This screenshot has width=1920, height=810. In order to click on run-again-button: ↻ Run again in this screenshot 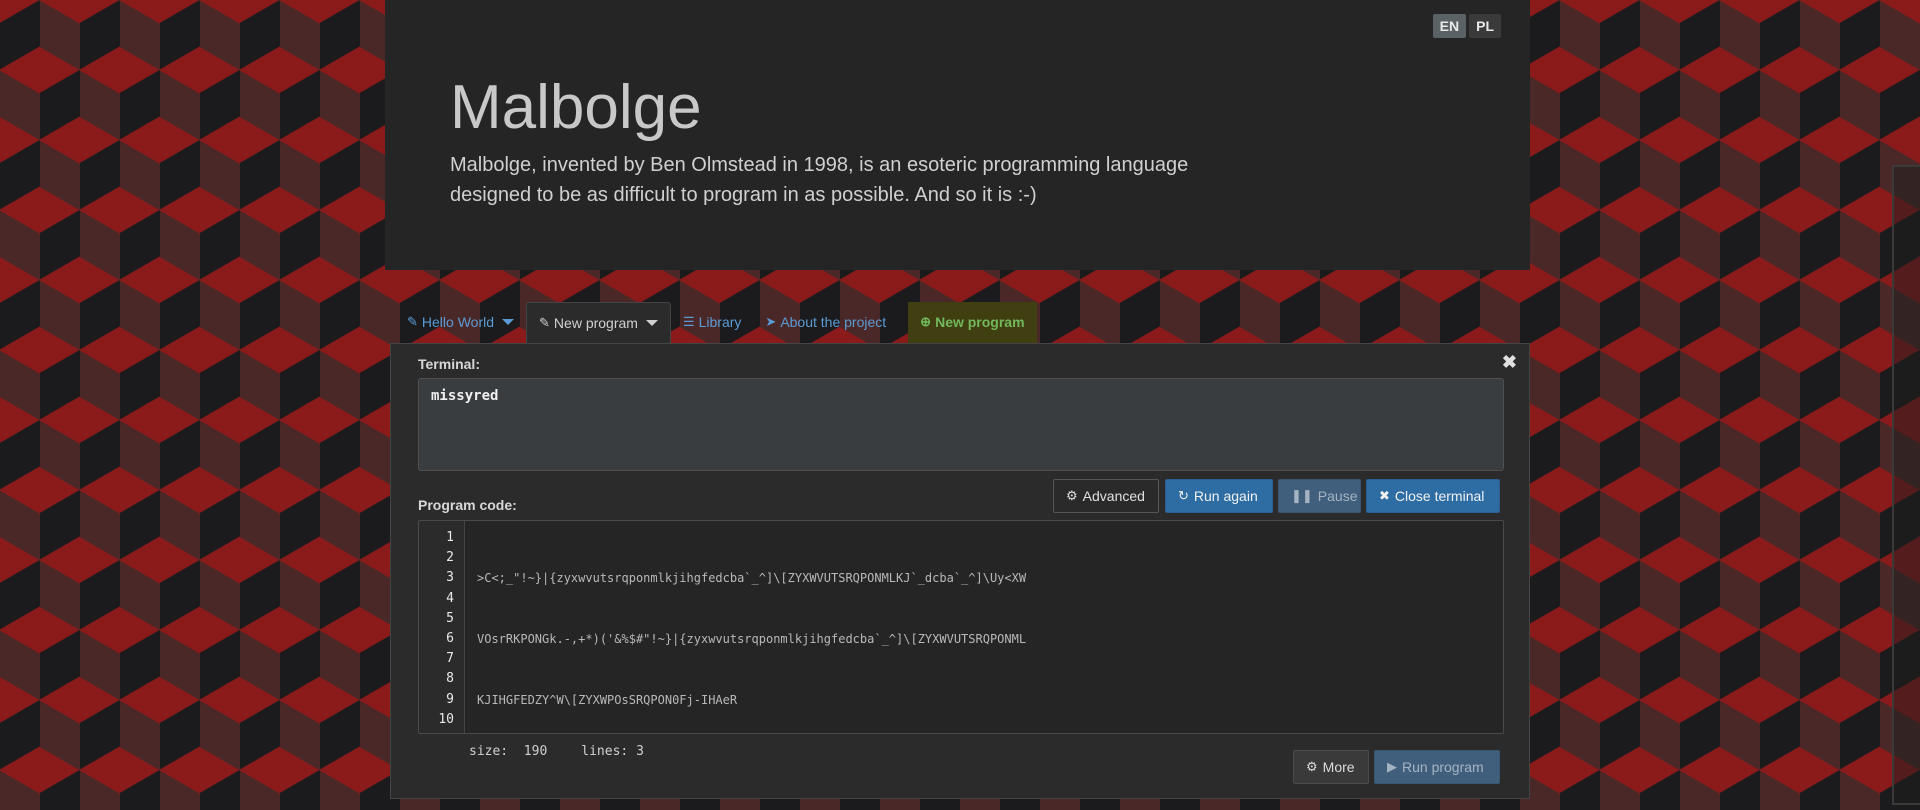, I will do `click(1219, 496)`.